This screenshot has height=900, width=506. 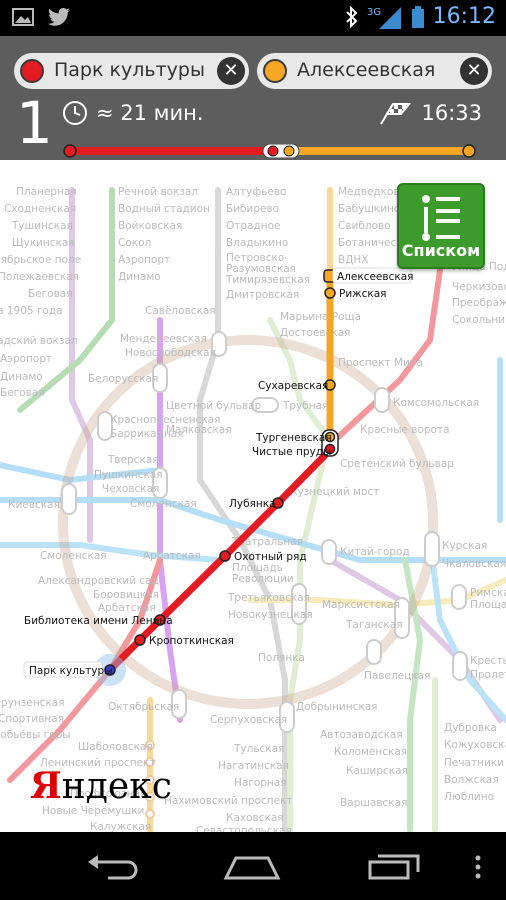 What do you see at coordinates (98, 621) in the screenshot?
I see `route-station-label: Библиотека имени Ленина` at bounding box center [98, 621].